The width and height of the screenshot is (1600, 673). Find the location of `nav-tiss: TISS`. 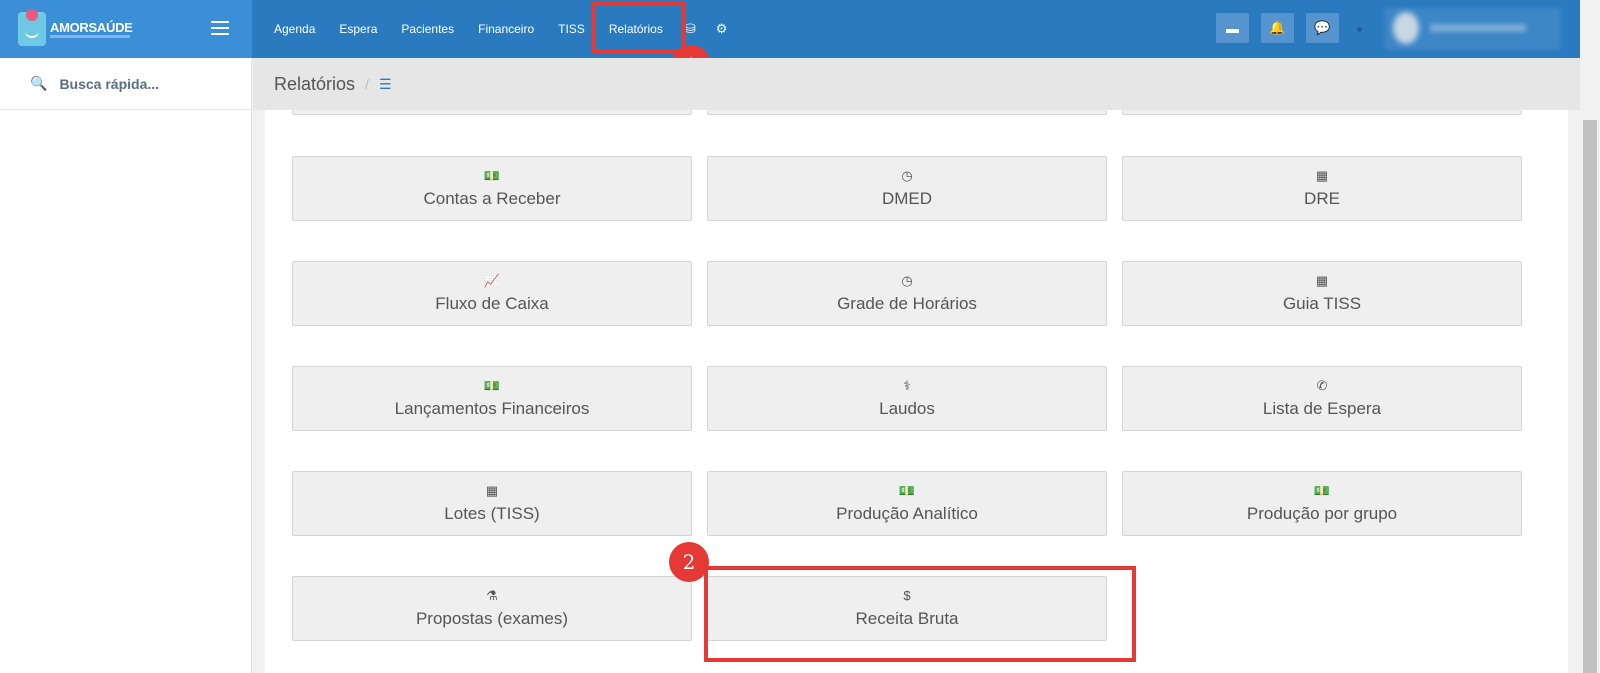

nav-tiss: TISS is located at coordinates (571, 29).